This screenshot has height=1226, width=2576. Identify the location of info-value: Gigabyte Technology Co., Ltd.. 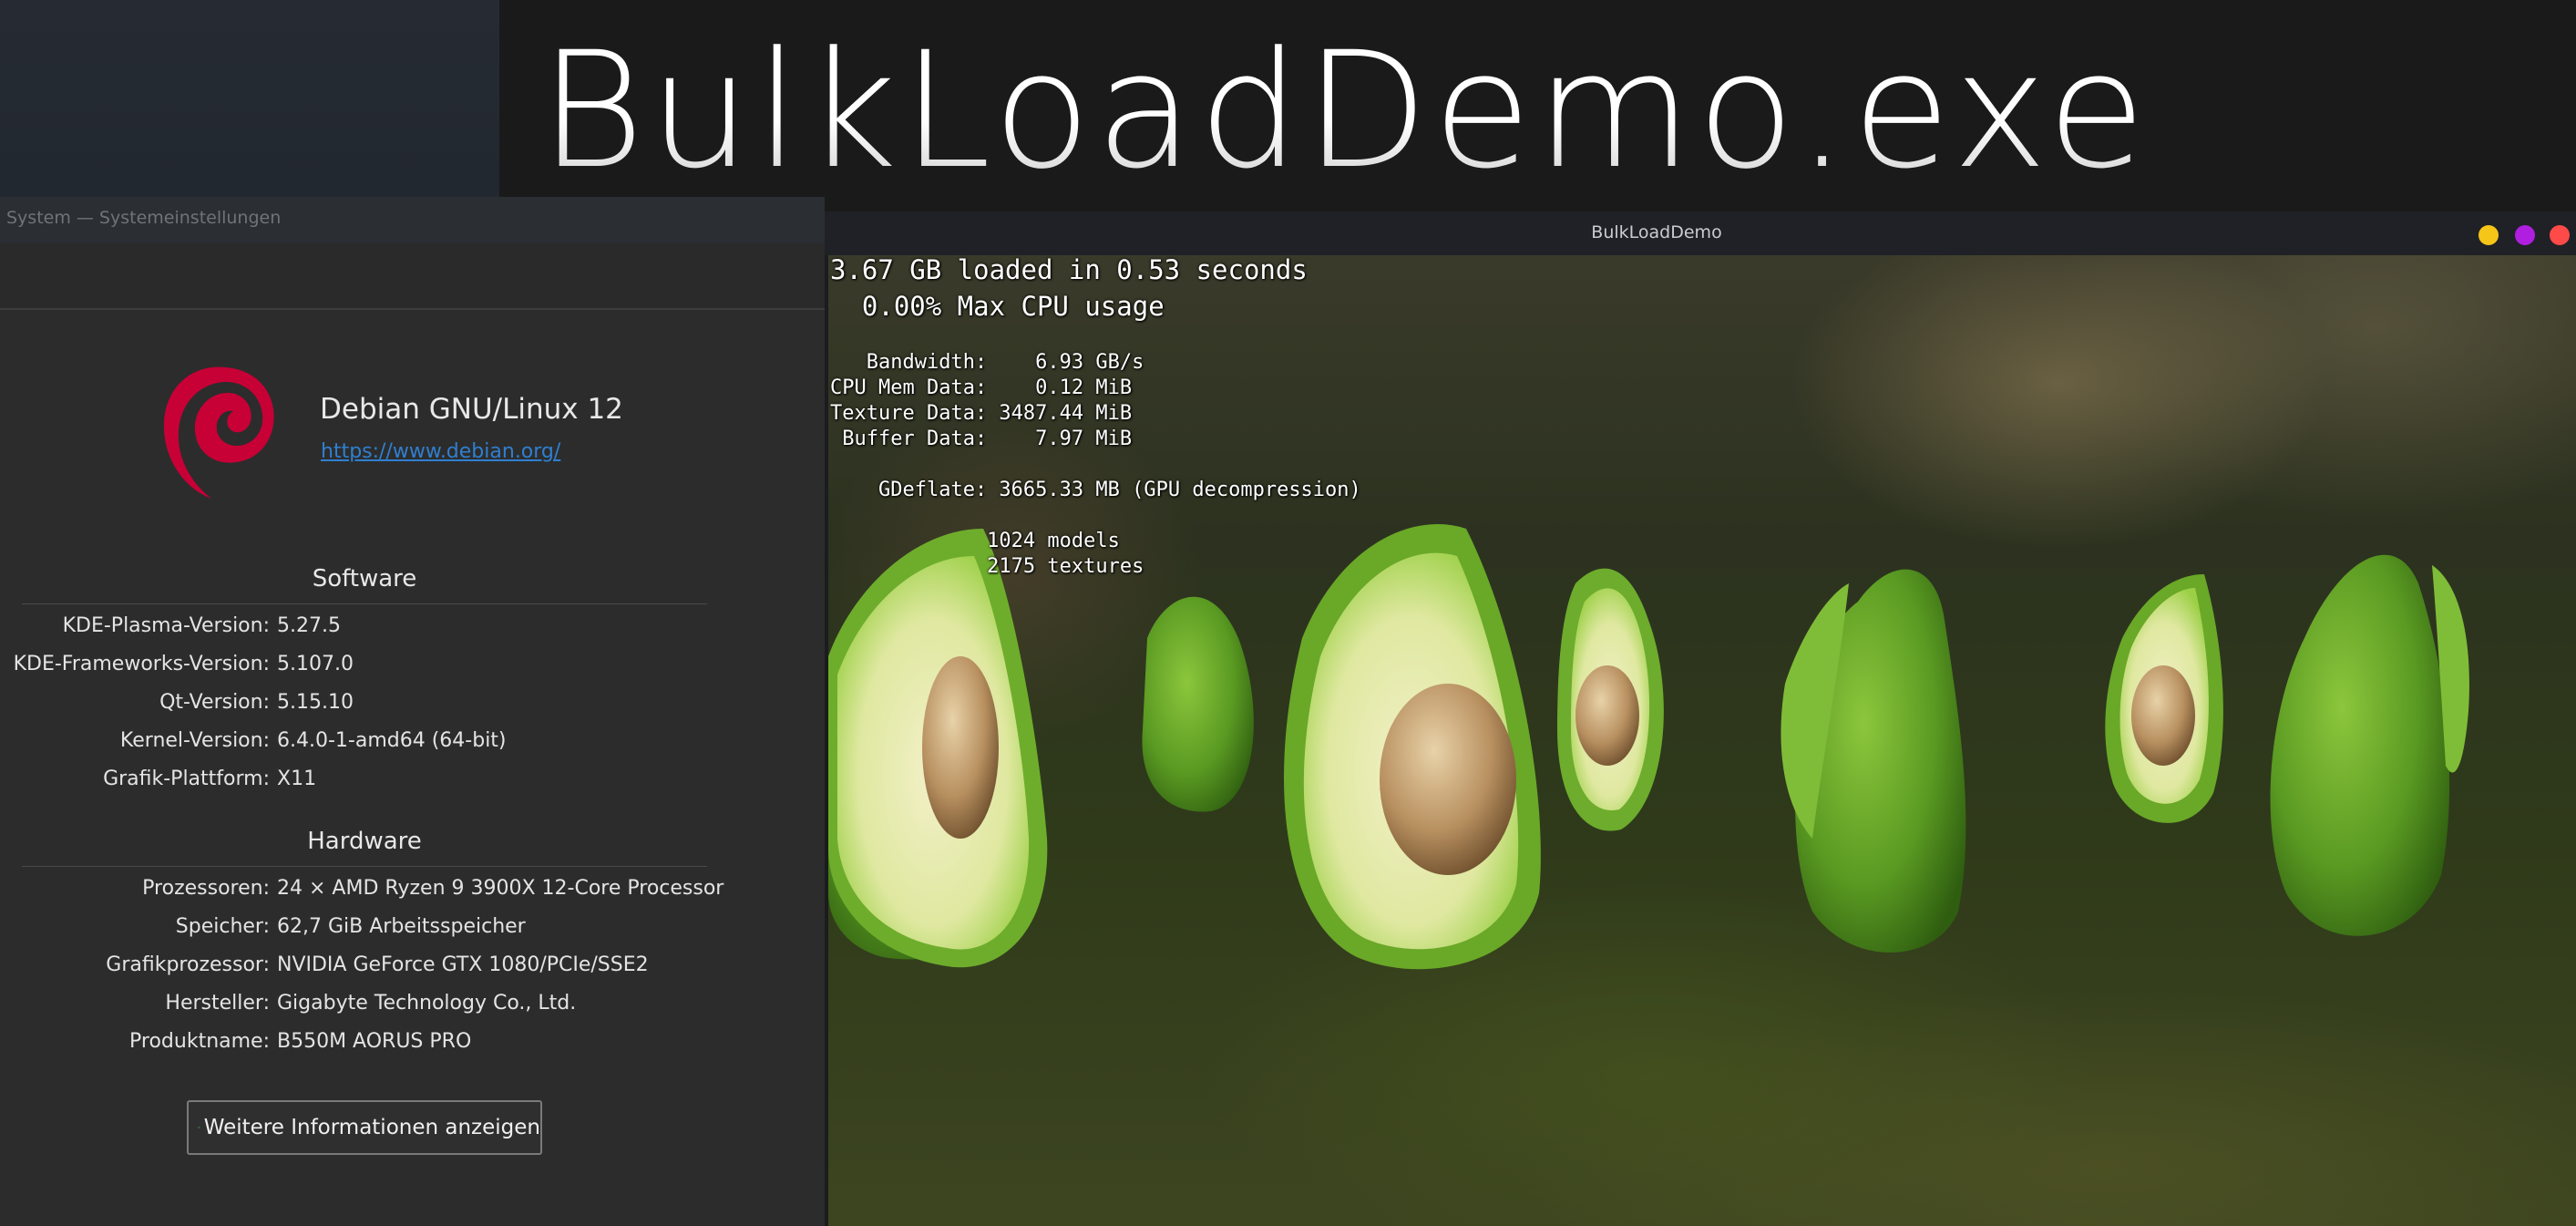
(427, 1003).